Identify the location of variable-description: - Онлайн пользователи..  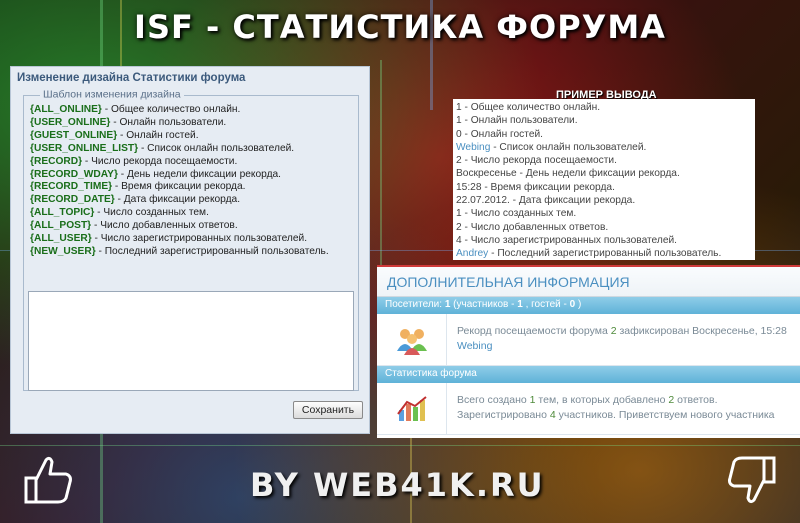
(168, 122).